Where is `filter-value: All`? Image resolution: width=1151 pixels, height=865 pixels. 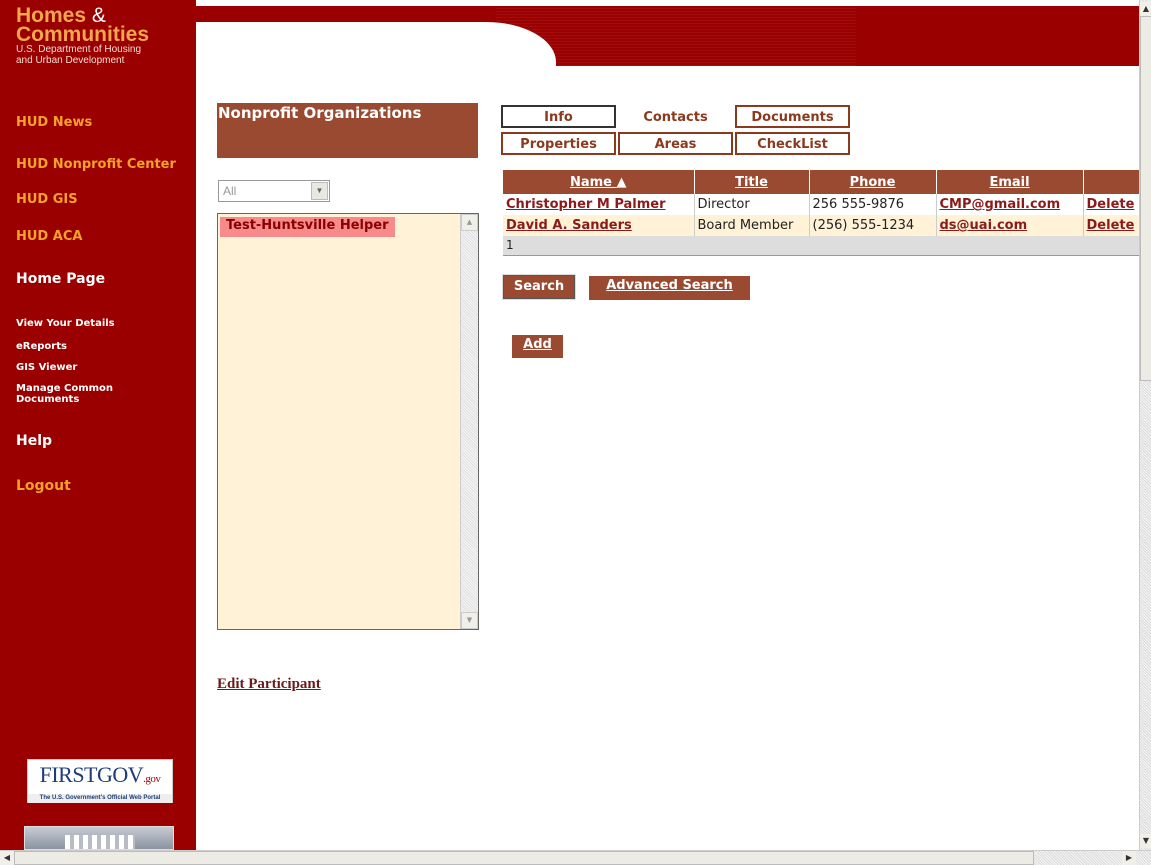
filter-value: All is located at coordinates (230, 191).